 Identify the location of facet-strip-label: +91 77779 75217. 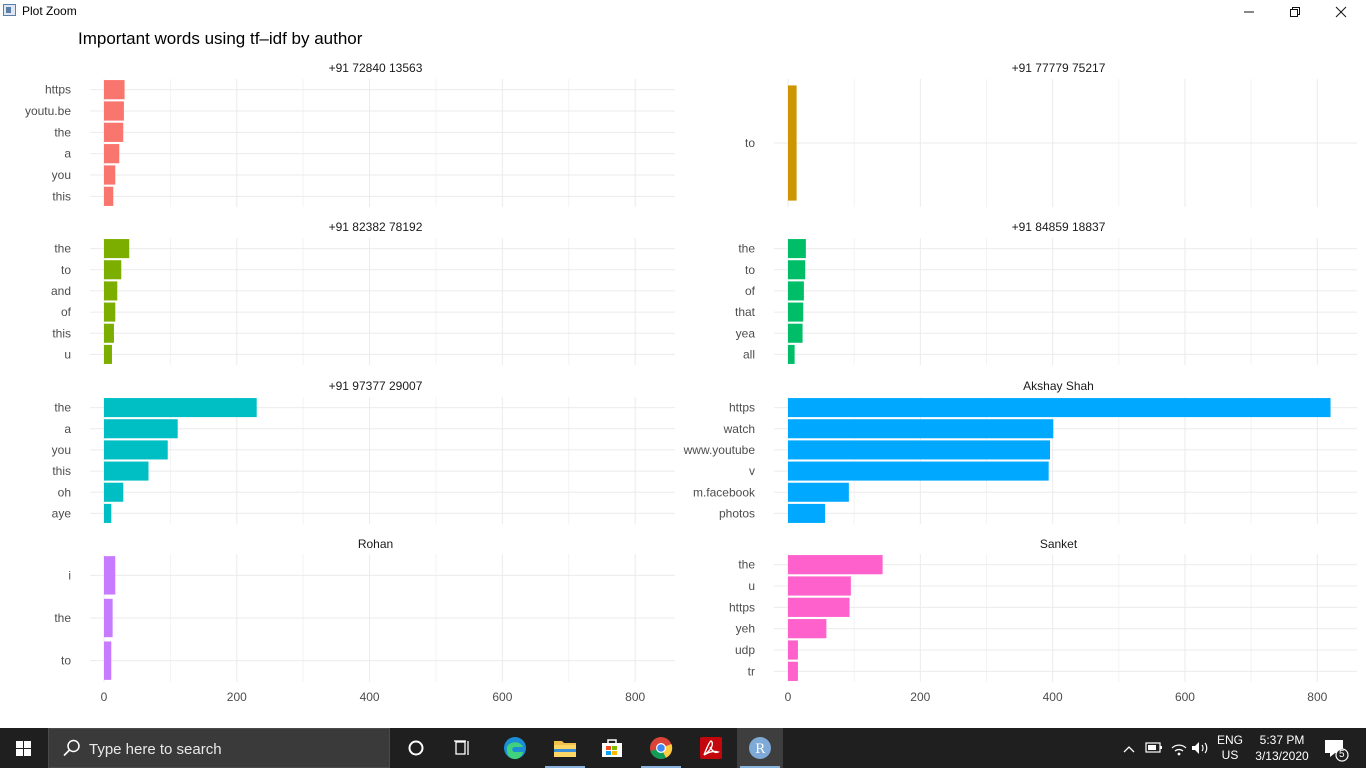
(1059, 68).